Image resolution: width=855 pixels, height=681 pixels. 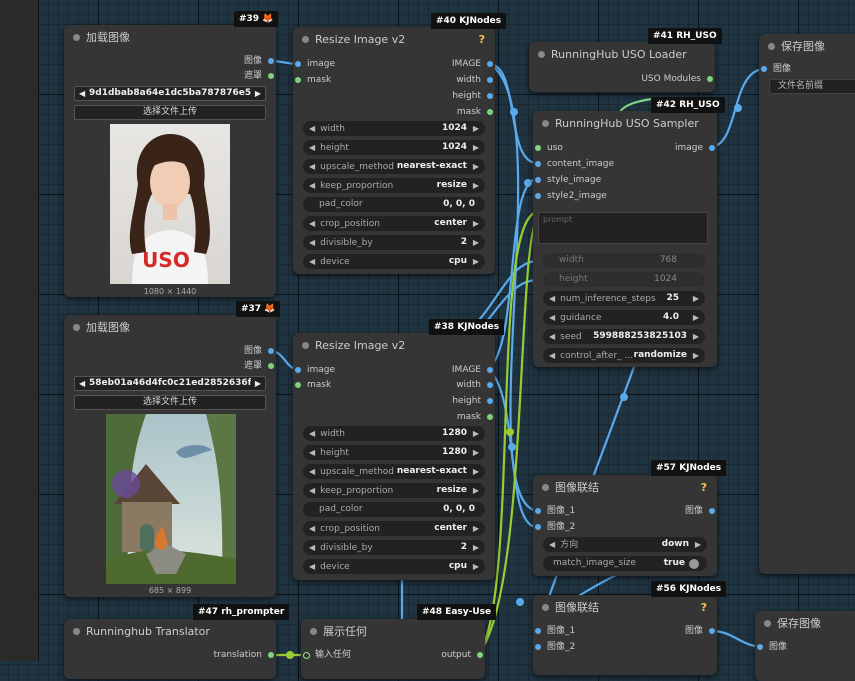 I want to click on image-concat-node-56: 图像联结? 图像_1 图像_2 图像, so click(x=625, y=635).